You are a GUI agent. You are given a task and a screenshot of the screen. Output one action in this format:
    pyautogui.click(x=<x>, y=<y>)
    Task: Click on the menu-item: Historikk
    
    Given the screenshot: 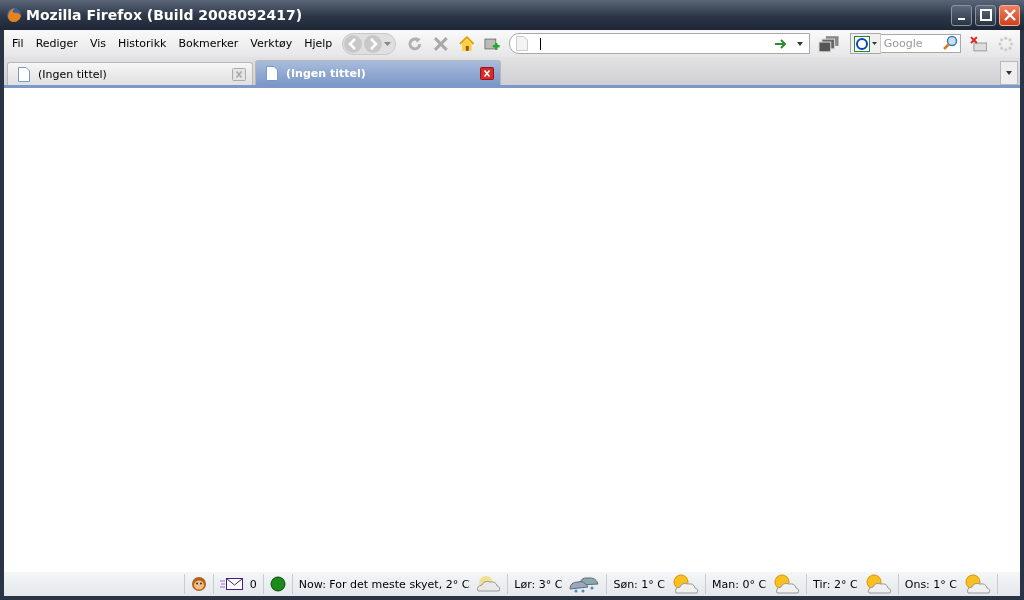 What is the action you would take?
    pyautogui.click(x=142, y=43)
    